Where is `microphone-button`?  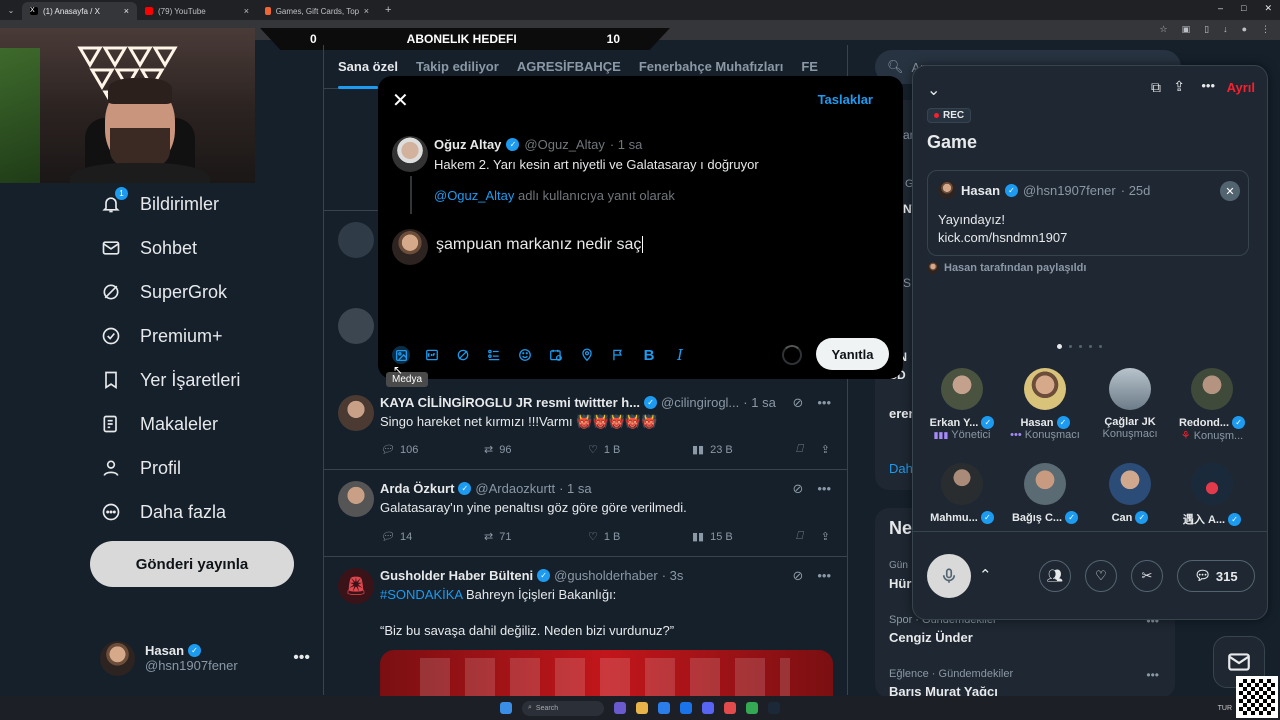 microphone-button is located at coordinates (949, 576).